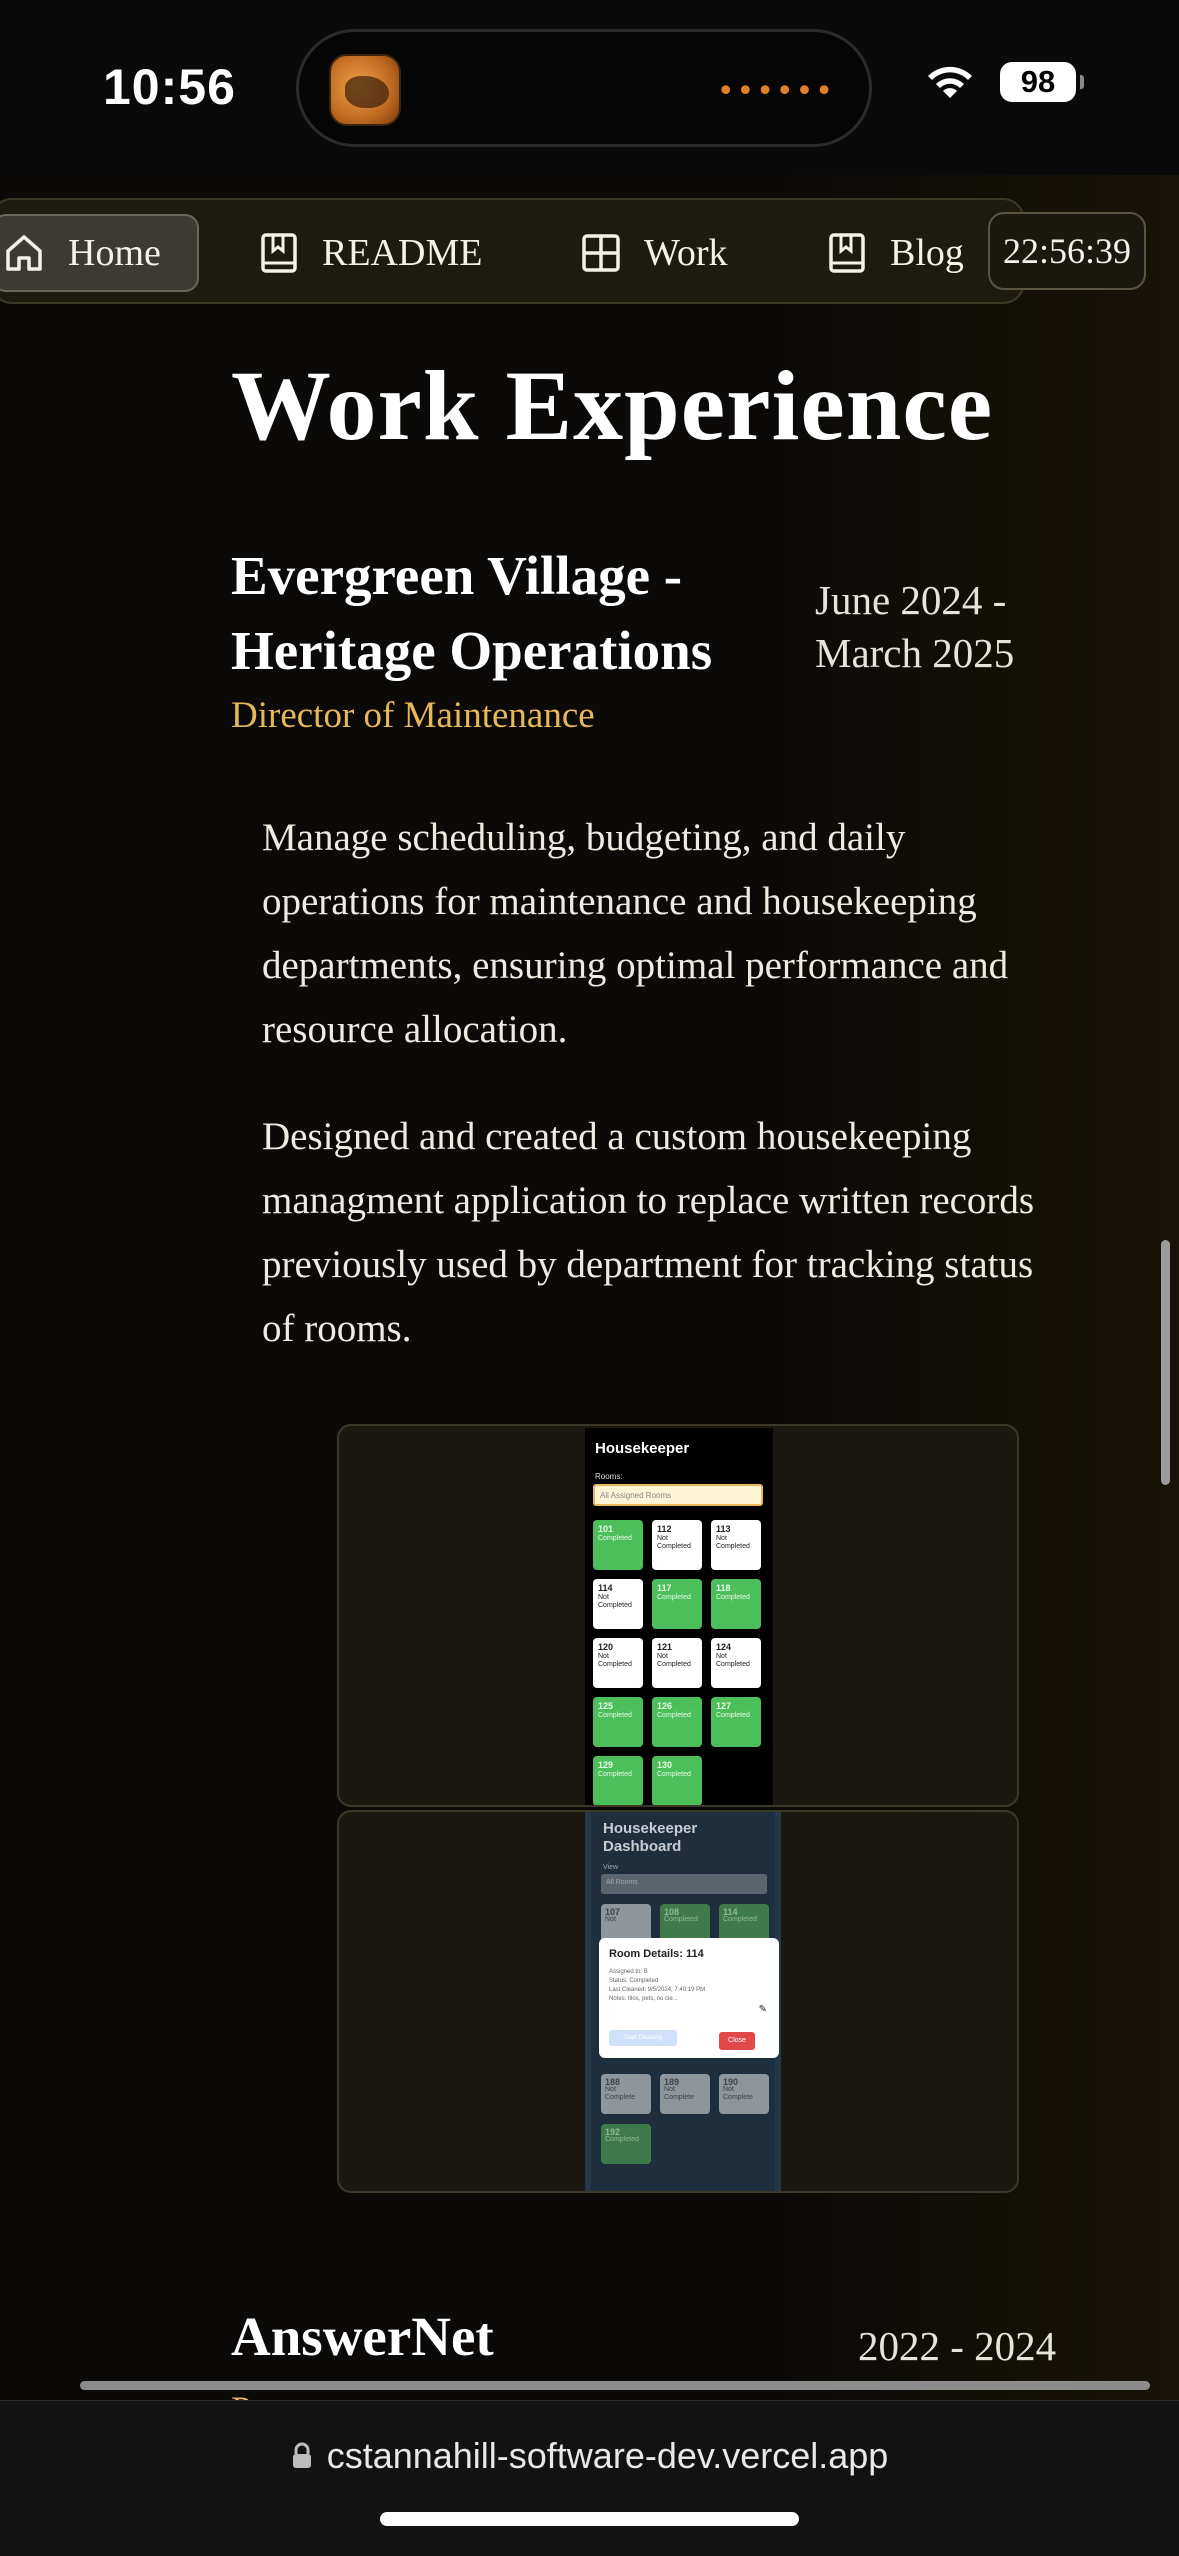  I want to click on section-title: Work Experience, so click(612, 405).